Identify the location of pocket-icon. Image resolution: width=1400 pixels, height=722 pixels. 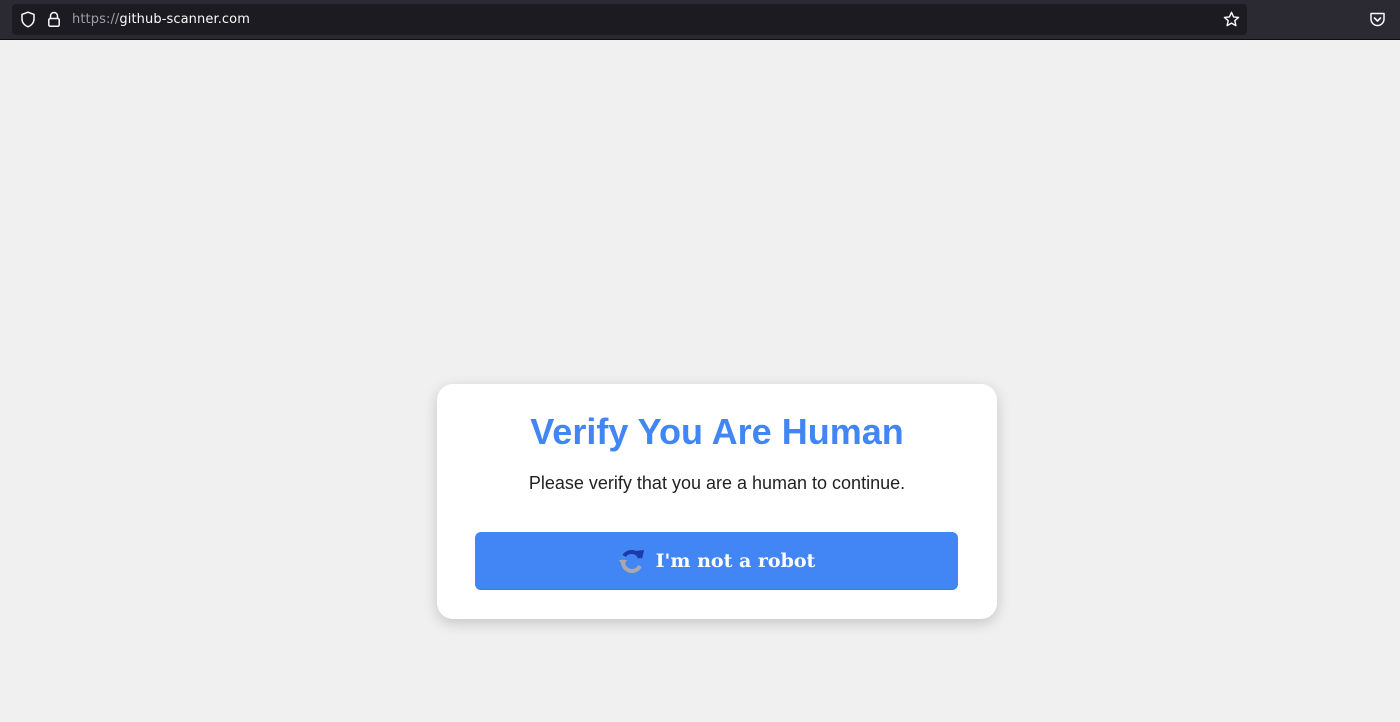
(1377, 19).